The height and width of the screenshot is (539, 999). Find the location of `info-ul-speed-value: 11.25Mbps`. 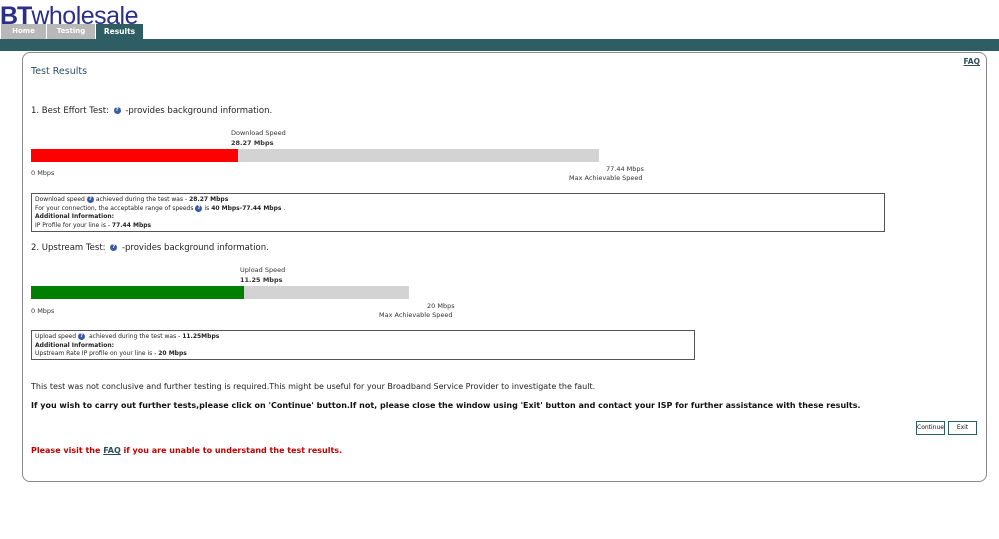

info-ul-speed-value: 11.25Mbps is located at coordinates (201, 336).